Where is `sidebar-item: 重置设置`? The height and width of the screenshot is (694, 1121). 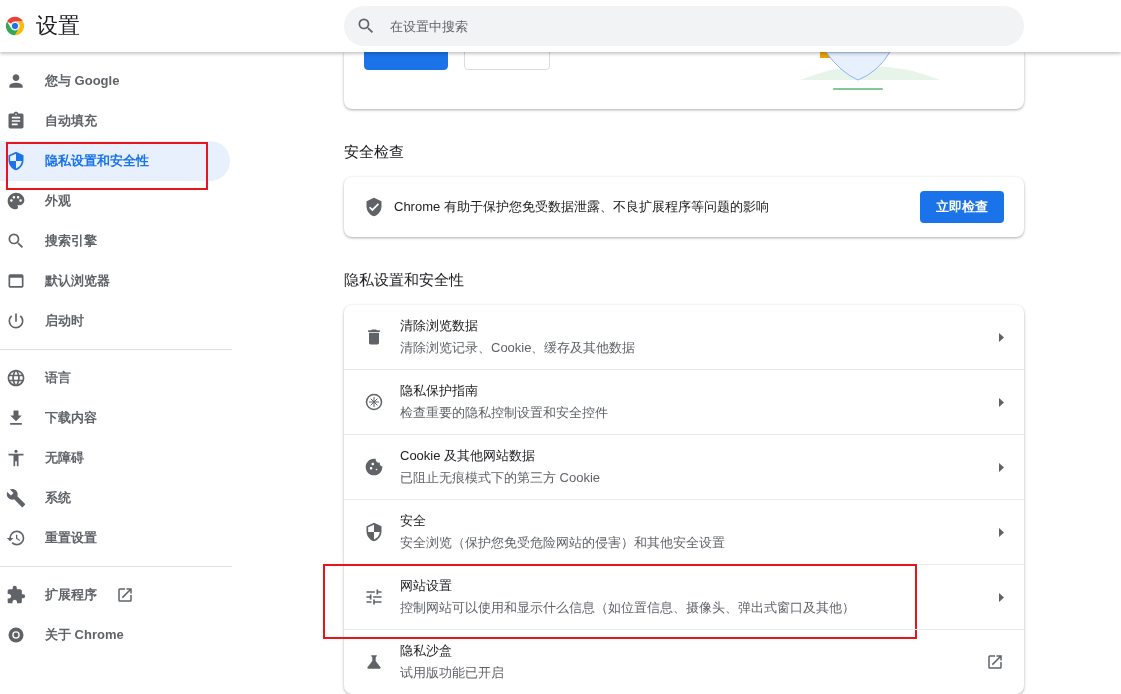 sidebar-item: 重置设置 is located at coordinates (115, 538).